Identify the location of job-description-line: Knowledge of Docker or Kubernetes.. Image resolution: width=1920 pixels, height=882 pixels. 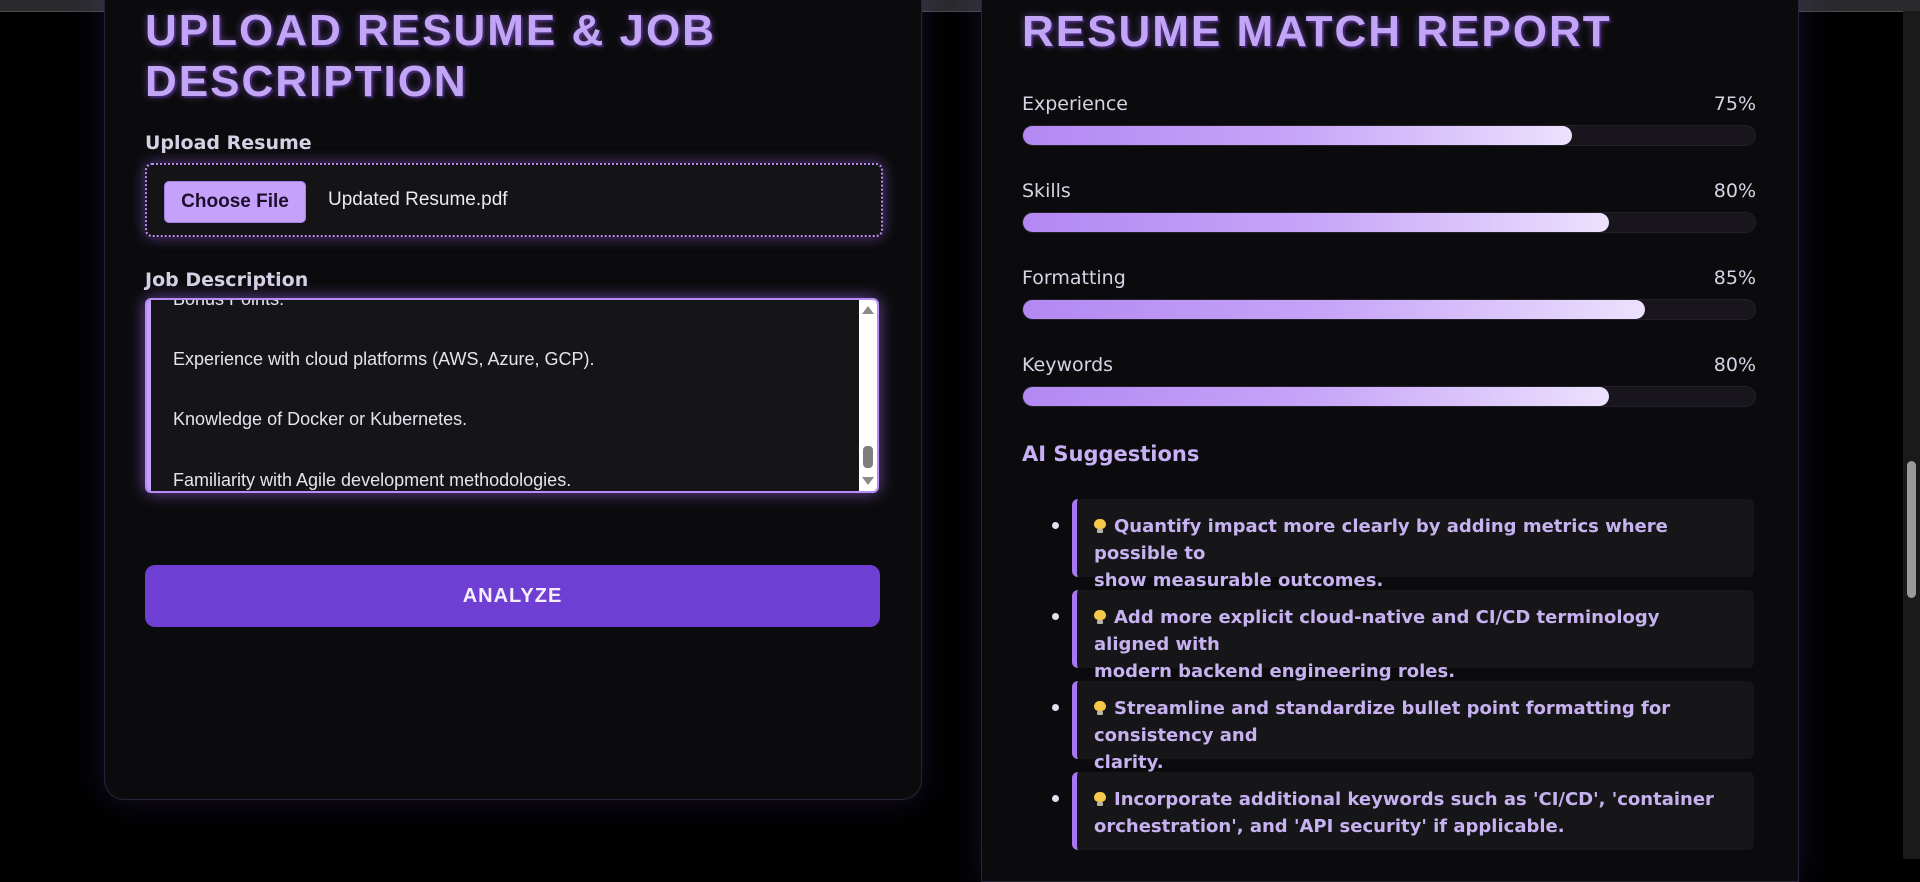
(320, 419).